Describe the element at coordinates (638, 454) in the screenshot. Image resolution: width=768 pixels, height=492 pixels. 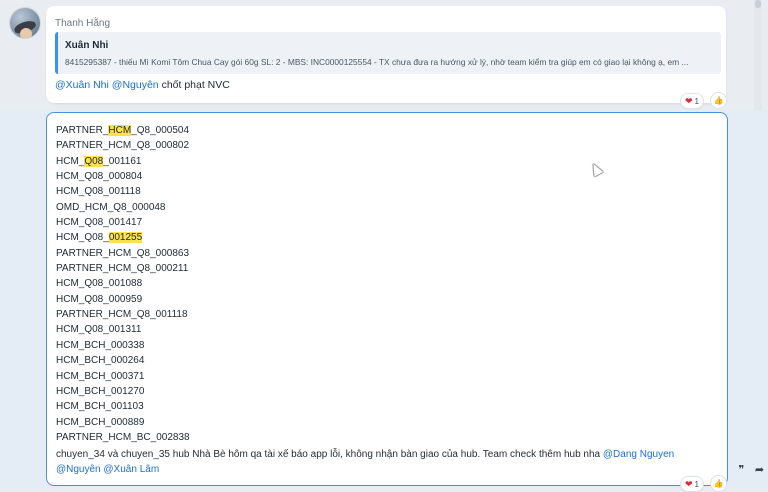
I see `mention-link: @Dang Nguyen` at that location.